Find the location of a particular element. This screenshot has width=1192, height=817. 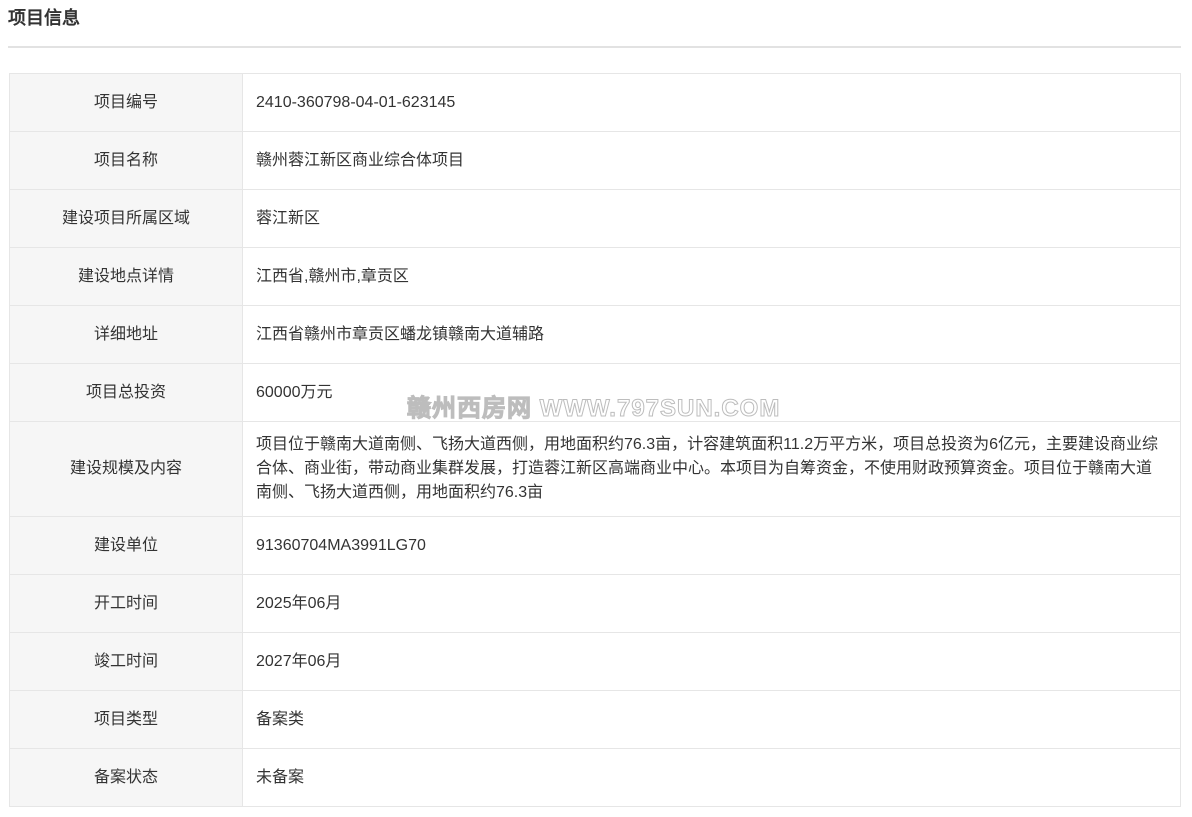

table-row-completion-date: 竣工时间 2027年06月 is located at coordinates (595, 661).